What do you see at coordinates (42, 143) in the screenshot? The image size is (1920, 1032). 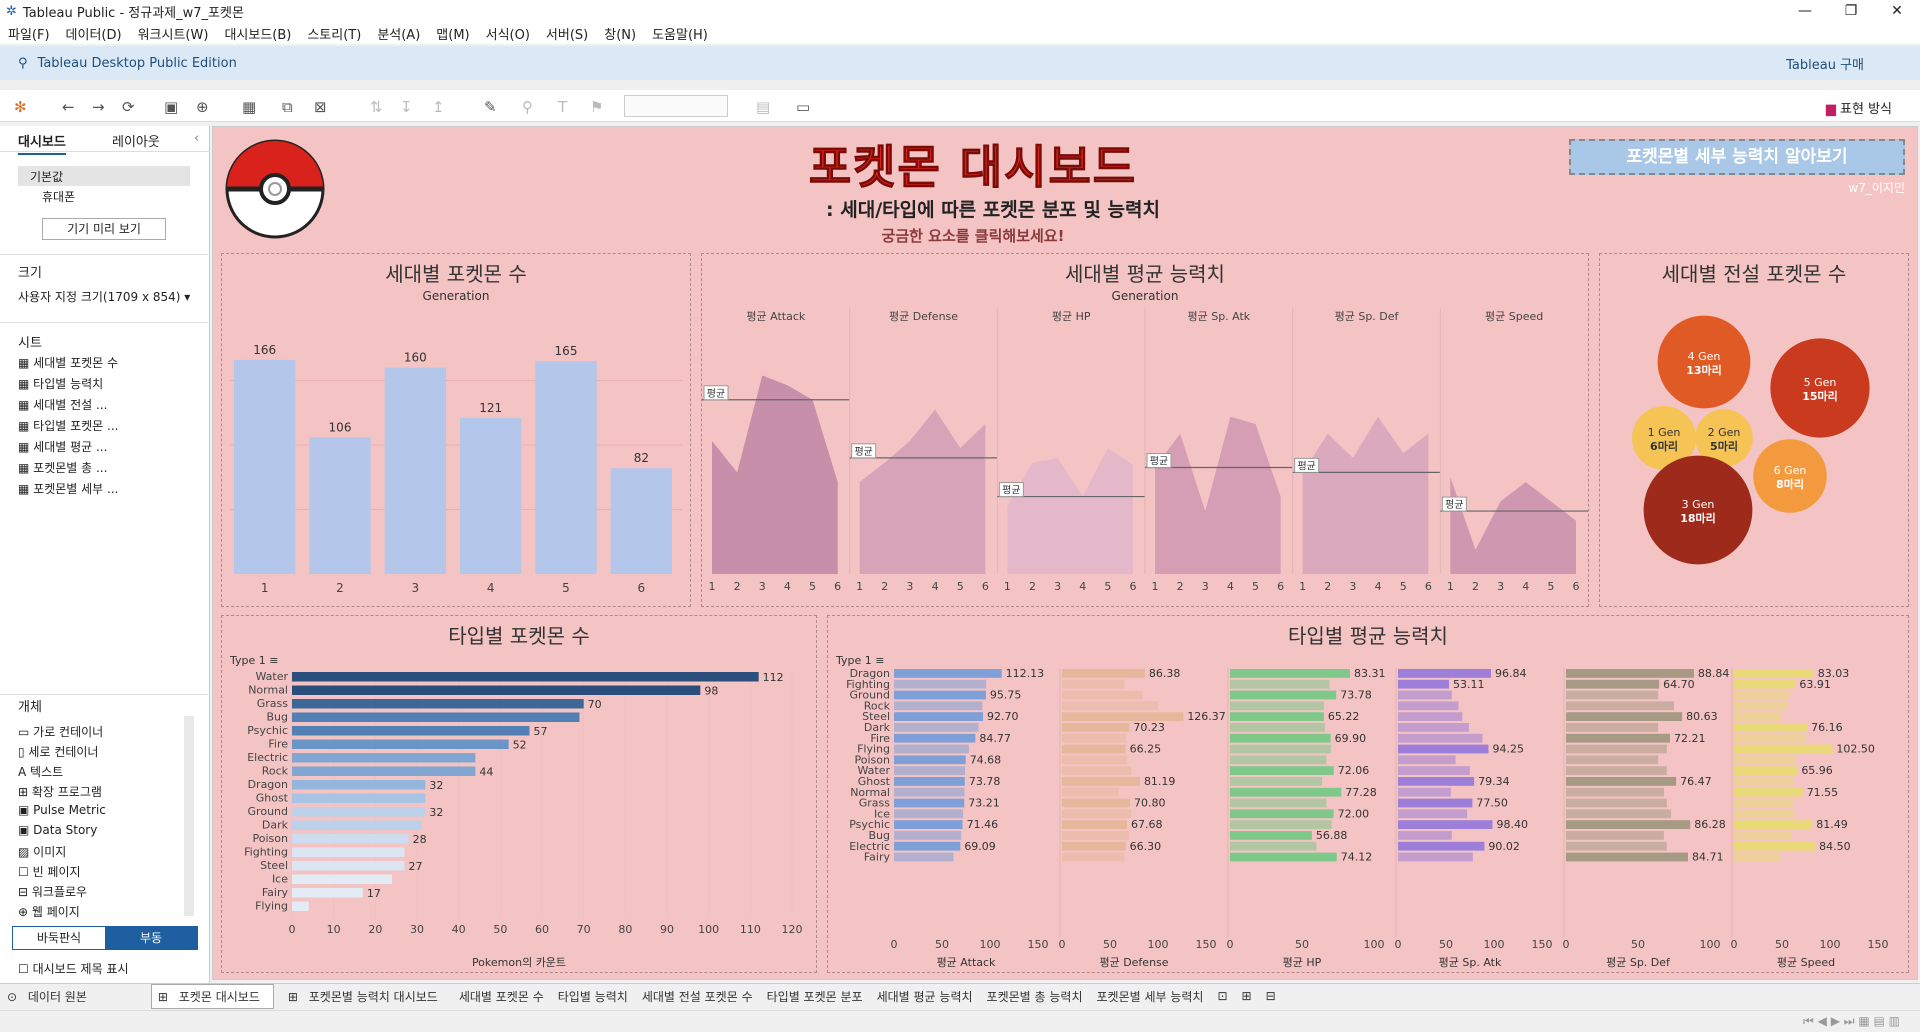 I see `tab-dashboard: 대시보드` at bounding box center [42, 143].